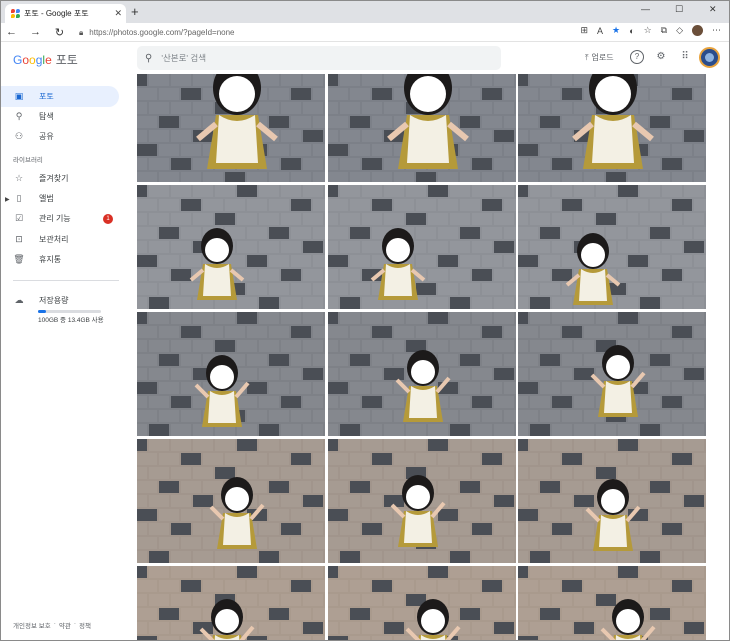 The width and height of the screenshot is (730, 641). I want to click on sidebar-item-label: 관리 기능, so click(55, 218).